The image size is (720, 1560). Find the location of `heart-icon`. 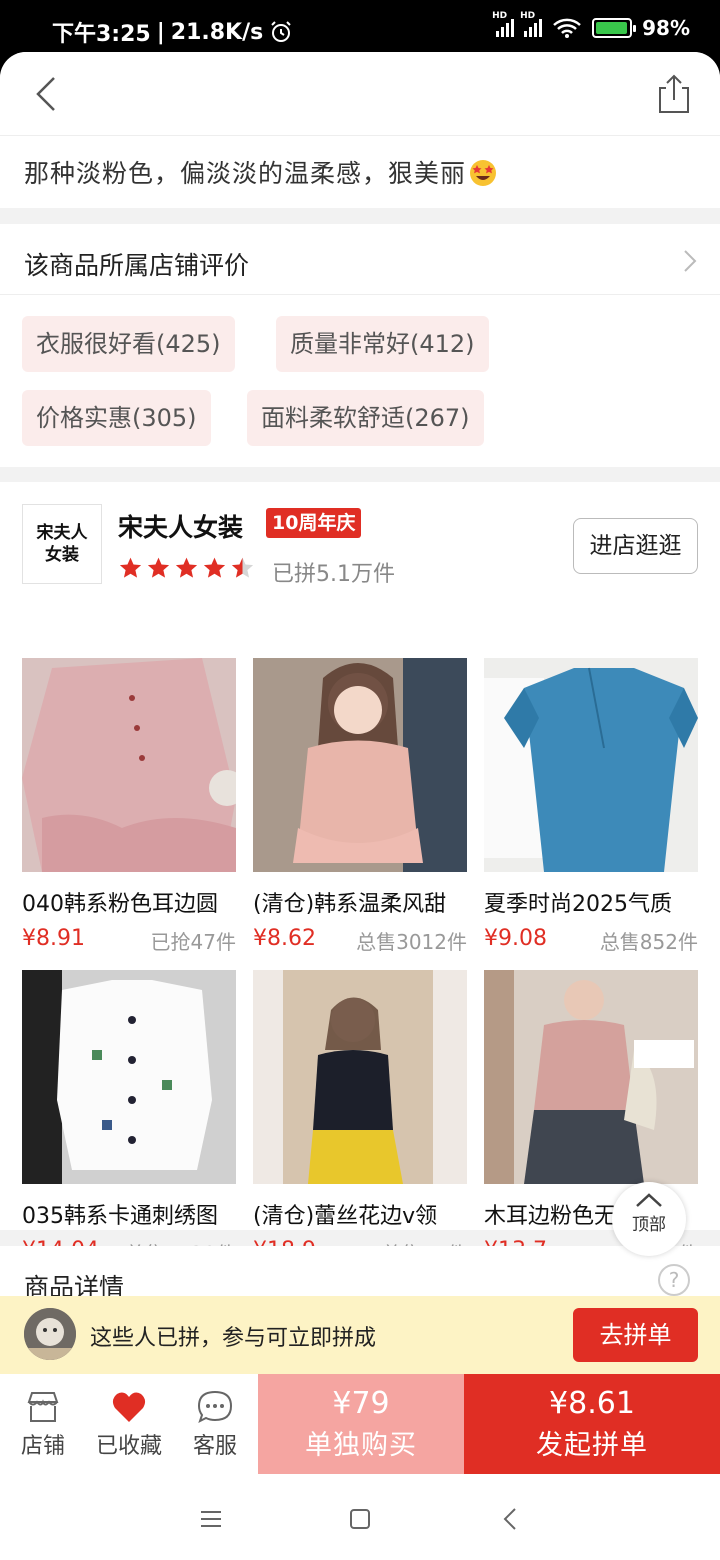

heart-icon is located at coordinates (129, 1407).